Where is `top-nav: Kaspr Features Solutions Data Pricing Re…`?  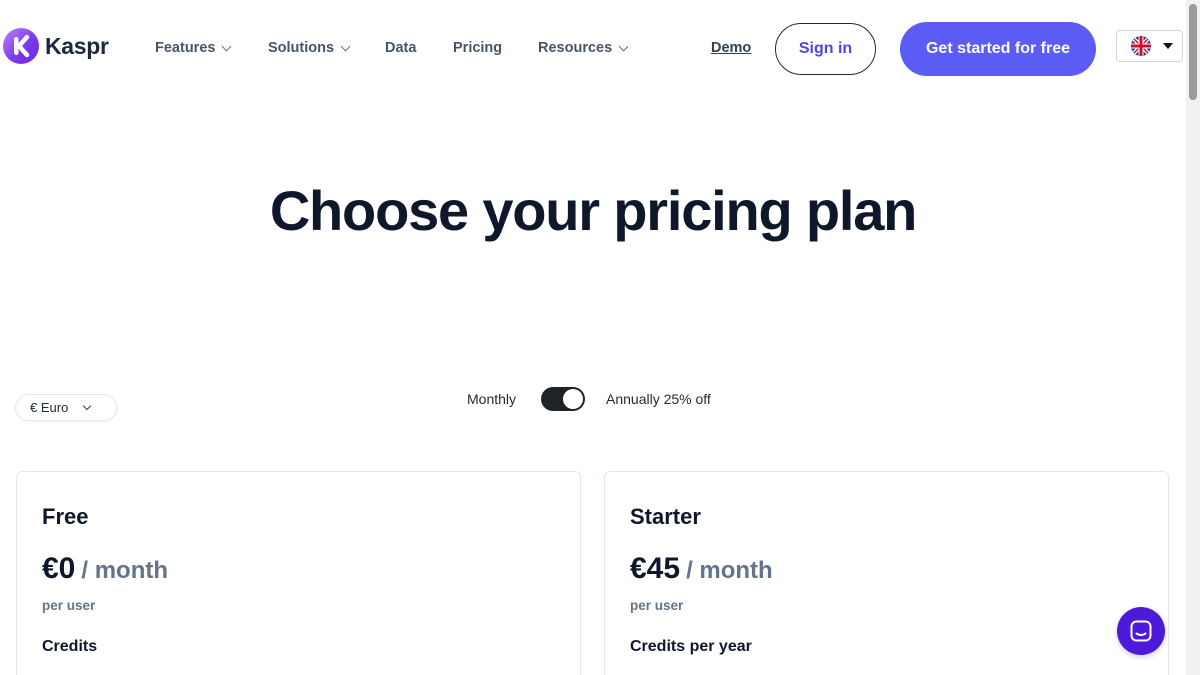 top-nav: Kaspr Features Solutions Data Pricing Re… is located at coordinates (593, 49).